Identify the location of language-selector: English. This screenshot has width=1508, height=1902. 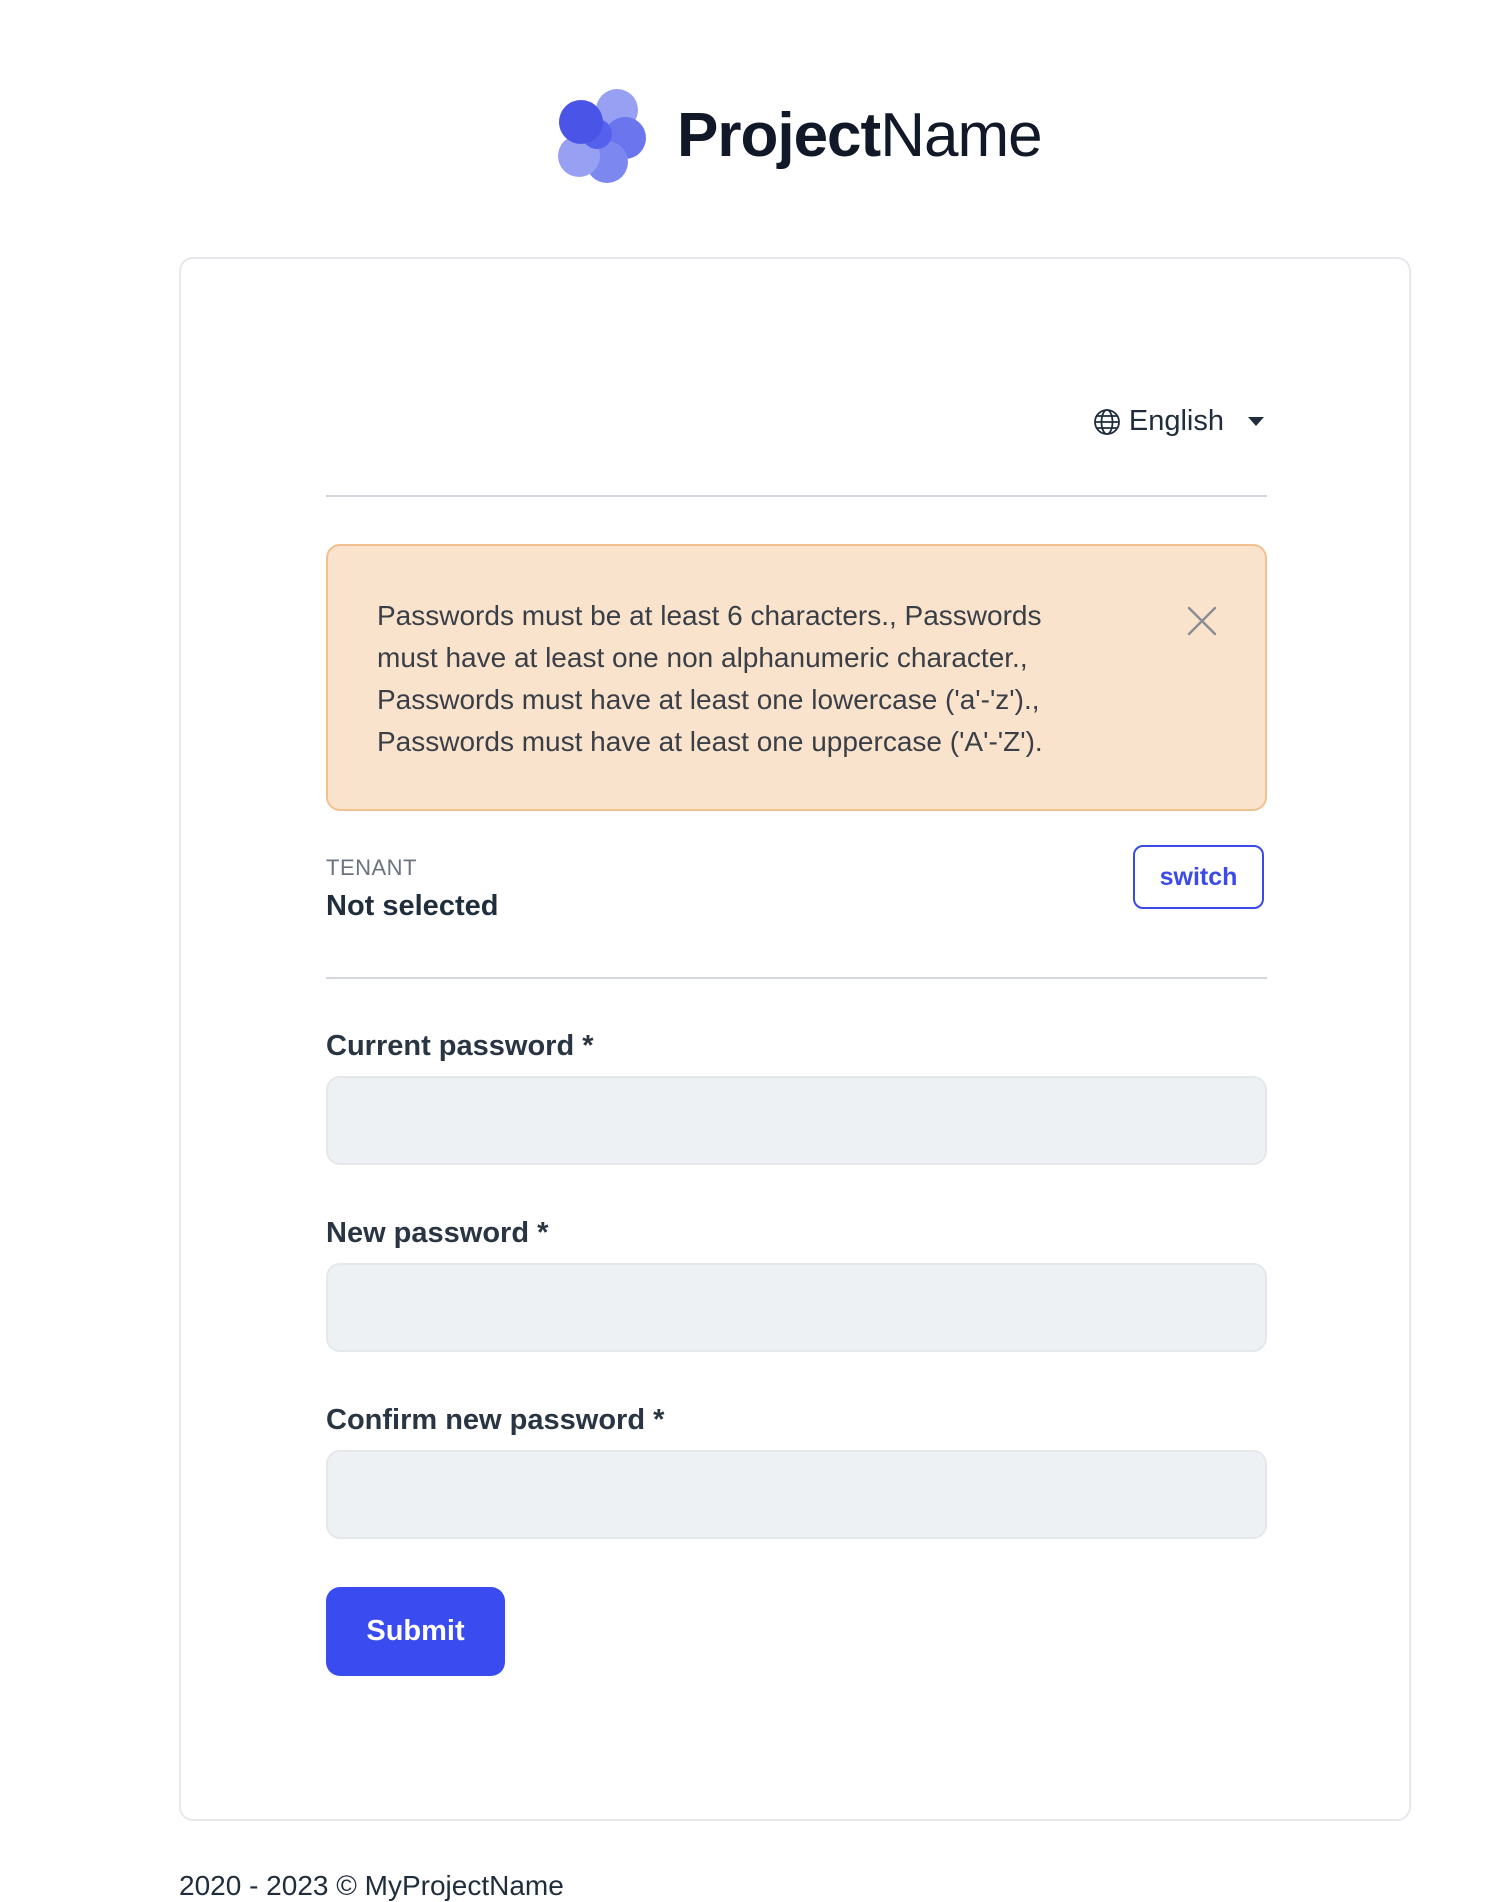
(1178, 421).